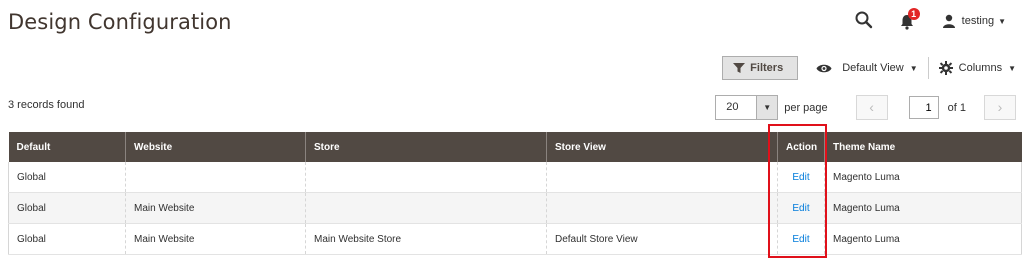  Describe the element at coordinates (928, 68) in the screenshot. I see `toolbar-divider` at that location.